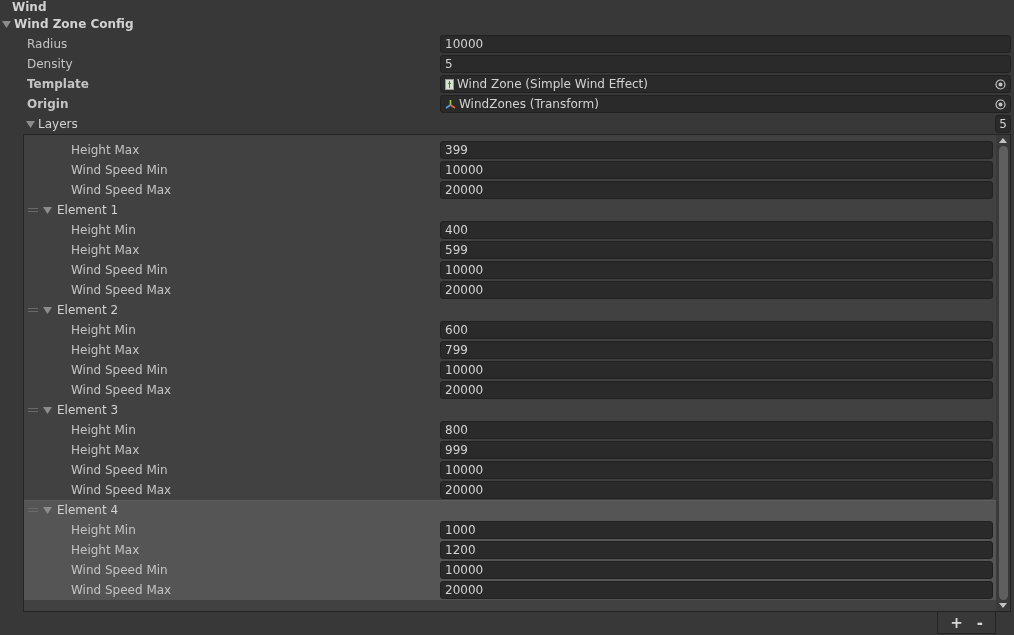 The image size is (1014, 635). What do you see at coordinates (88, 310) in the screenshot?
I see `element-title: Element 2` at bounding box center [88, 310].